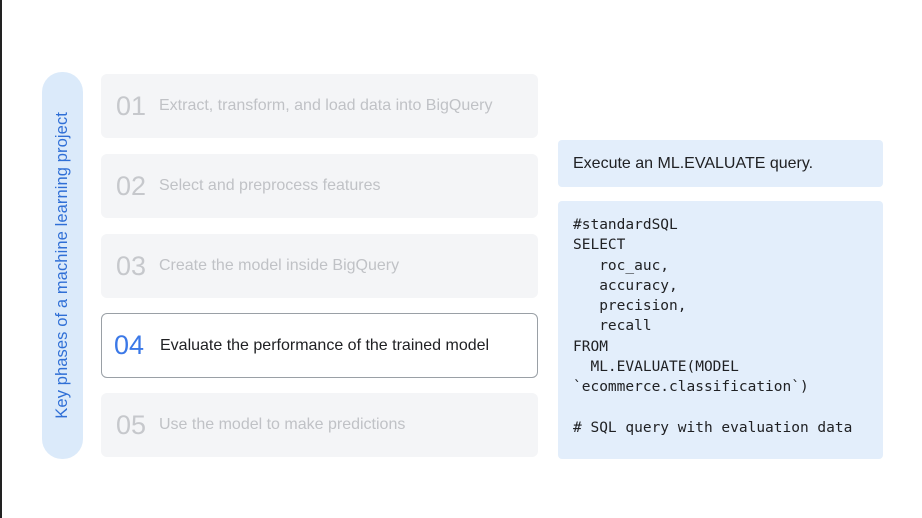  Describe the element at coordinates (131, 265) in the screenshot. I see `step-number: 03` at that location.